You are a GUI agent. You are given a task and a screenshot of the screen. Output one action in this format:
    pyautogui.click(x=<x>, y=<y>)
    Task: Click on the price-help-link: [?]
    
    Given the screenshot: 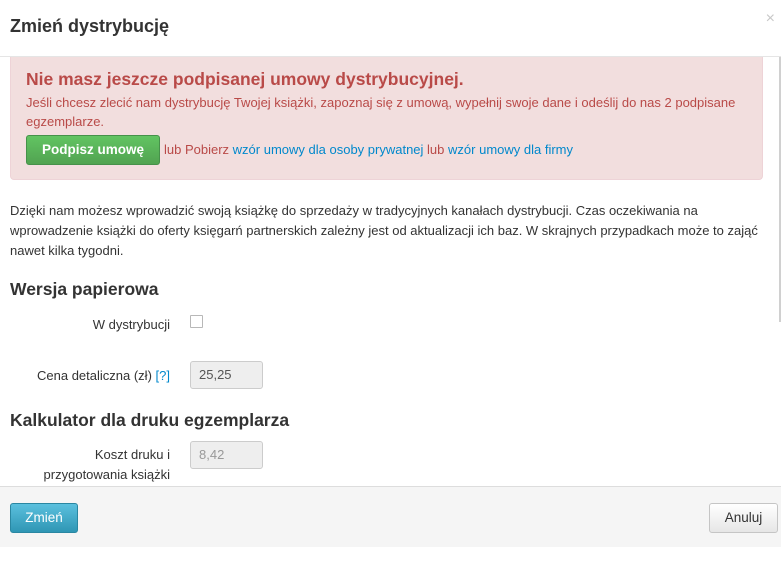 What is the action you would take?
    pyautogui.click(x=163, y=375)
    